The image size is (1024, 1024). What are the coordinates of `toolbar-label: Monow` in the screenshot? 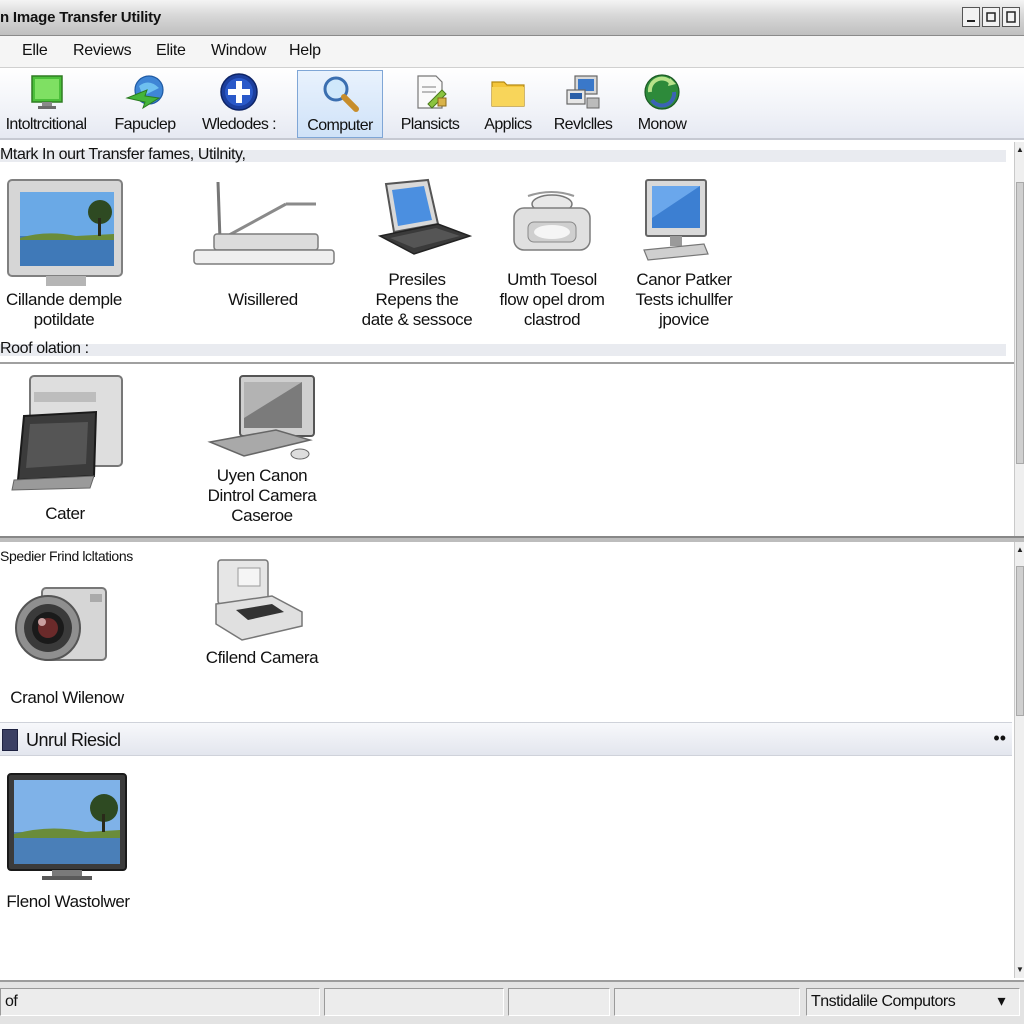 It's located at (662, 124).